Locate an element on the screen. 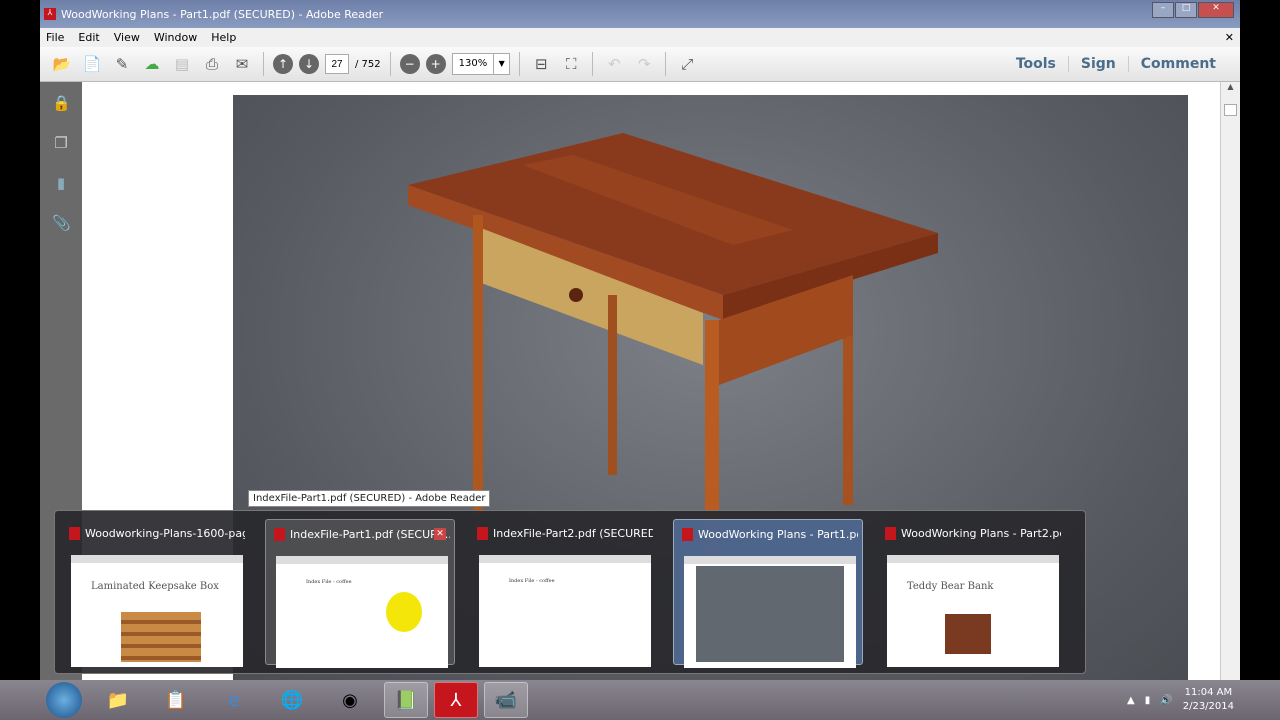 The image size is (1280, 720). close-thumbnail-button: ✕ is located at coordinates (440, 534).